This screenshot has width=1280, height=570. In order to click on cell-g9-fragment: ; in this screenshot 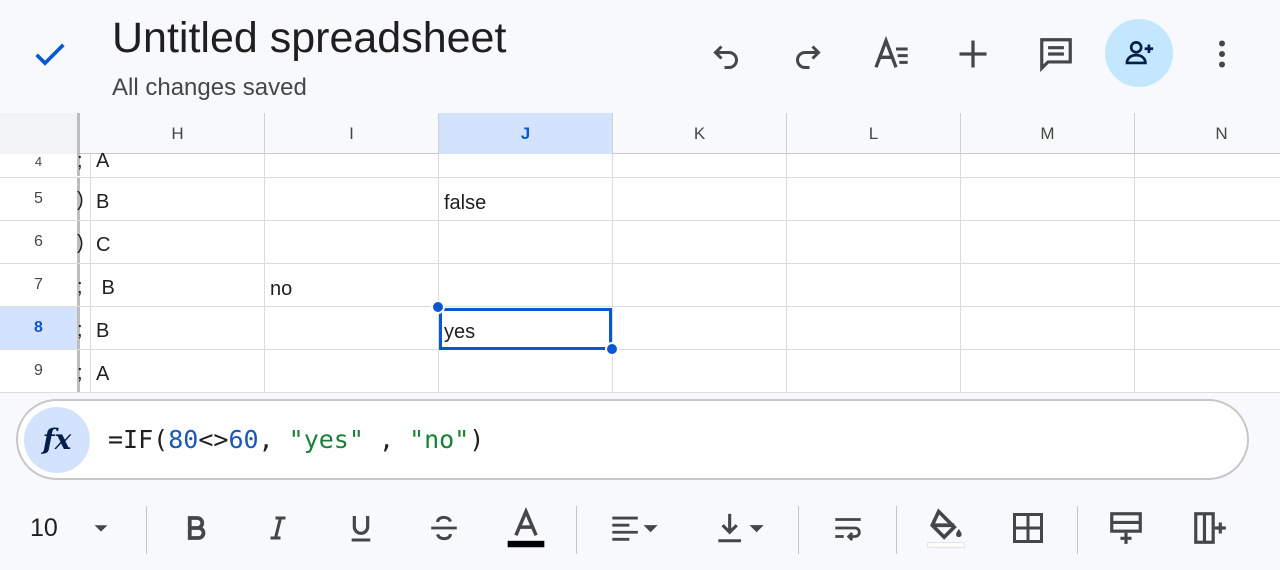, I will do `click(81, 373)`.